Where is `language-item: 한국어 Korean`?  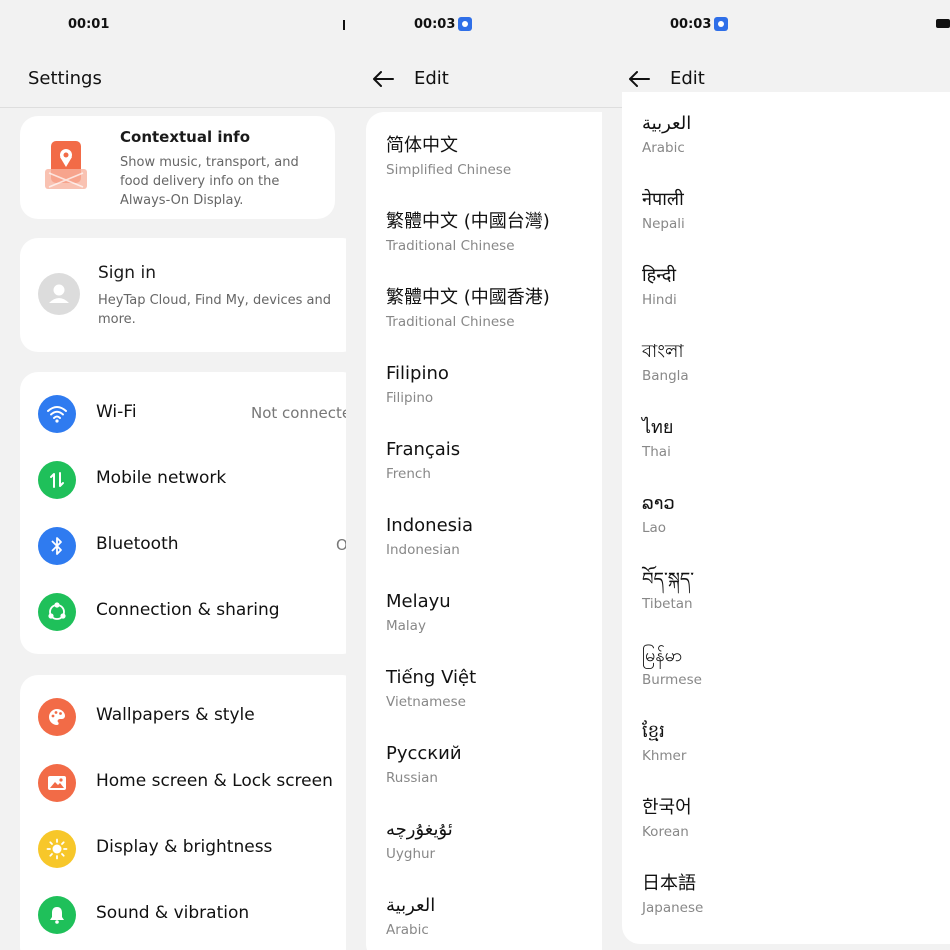
language-item: 한국어 Korean is located at coordinates (667, 834).